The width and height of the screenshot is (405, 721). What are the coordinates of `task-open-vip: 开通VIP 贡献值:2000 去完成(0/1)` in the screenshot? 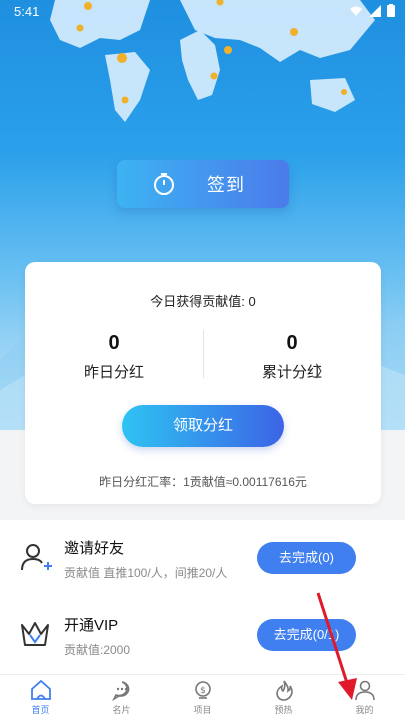 It's located at (202, 636).